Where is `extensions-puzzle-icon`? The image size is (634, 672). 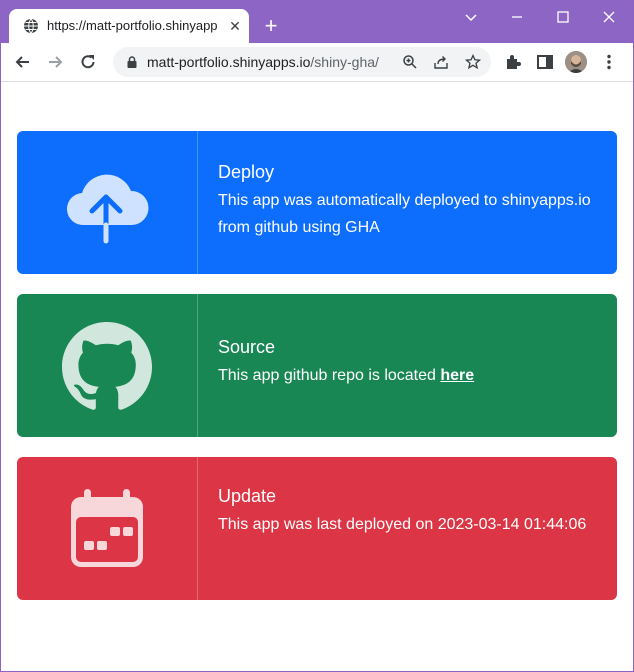 extensions-puzzle-icon is located at coordinates (513, 62).